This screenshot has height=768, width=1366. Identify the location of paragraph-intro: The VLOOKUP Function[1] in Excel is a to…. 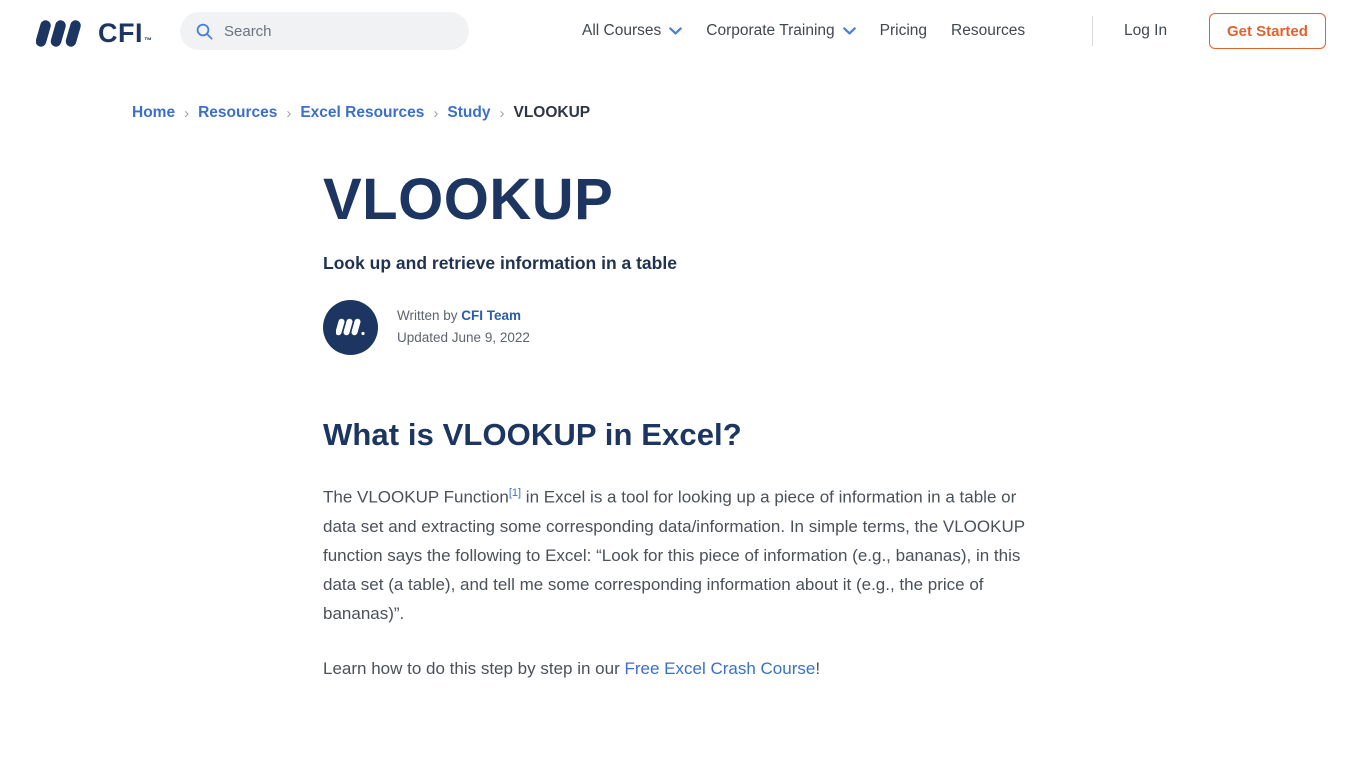
(681, 553).